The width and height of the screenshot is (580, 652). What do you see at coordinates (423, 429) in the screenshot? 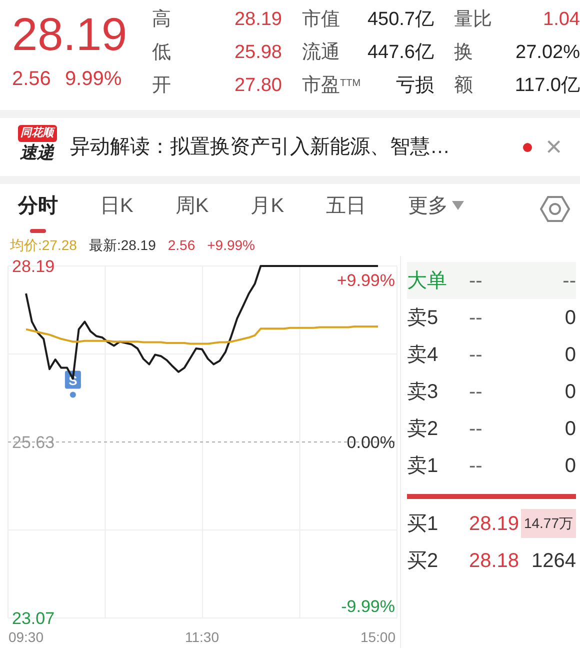
I see `ask-label: 卖2` at bounding box center [423, 429].